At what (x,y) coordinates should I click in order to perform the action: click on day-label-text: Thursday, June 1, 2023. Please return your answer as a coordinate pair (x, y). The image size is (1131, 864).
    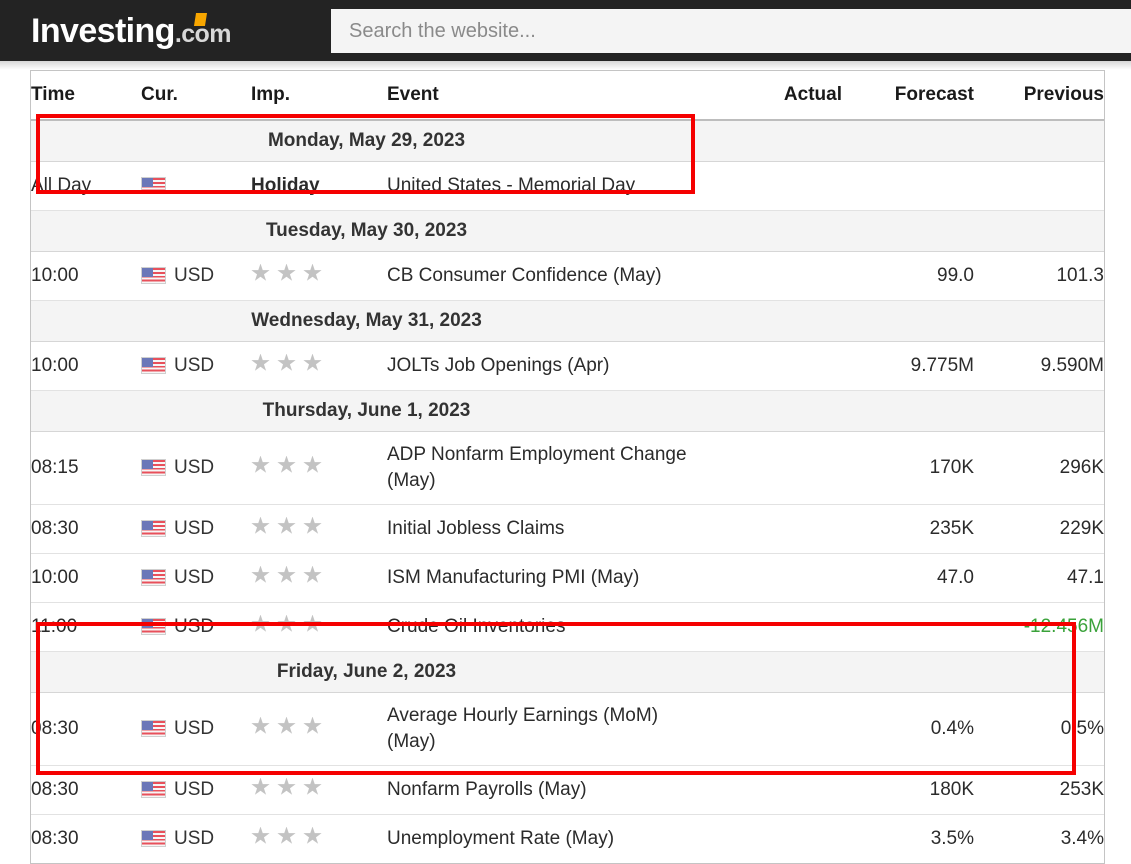
    Looking at the image, I should click on (366, 410).